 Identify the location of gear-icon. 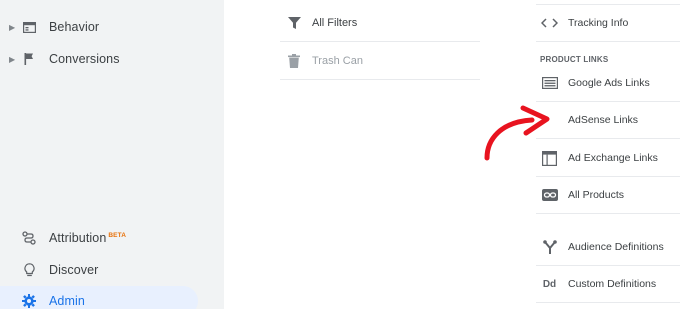
(29, 301).